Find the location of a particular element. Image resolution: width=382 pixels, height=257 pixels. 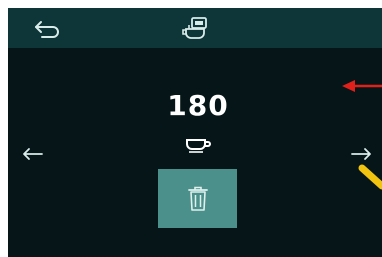

cup-icon is located at coordinates (198, 145).